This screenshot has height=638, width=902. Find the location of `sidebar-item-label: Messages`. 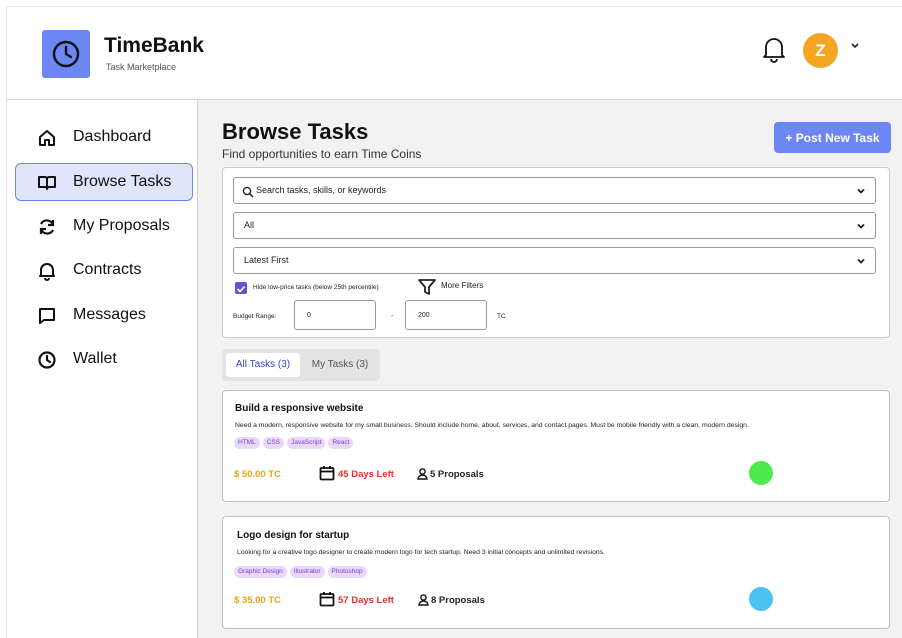

sidebar-item-label: Messages is located at coordinates (109, 314).